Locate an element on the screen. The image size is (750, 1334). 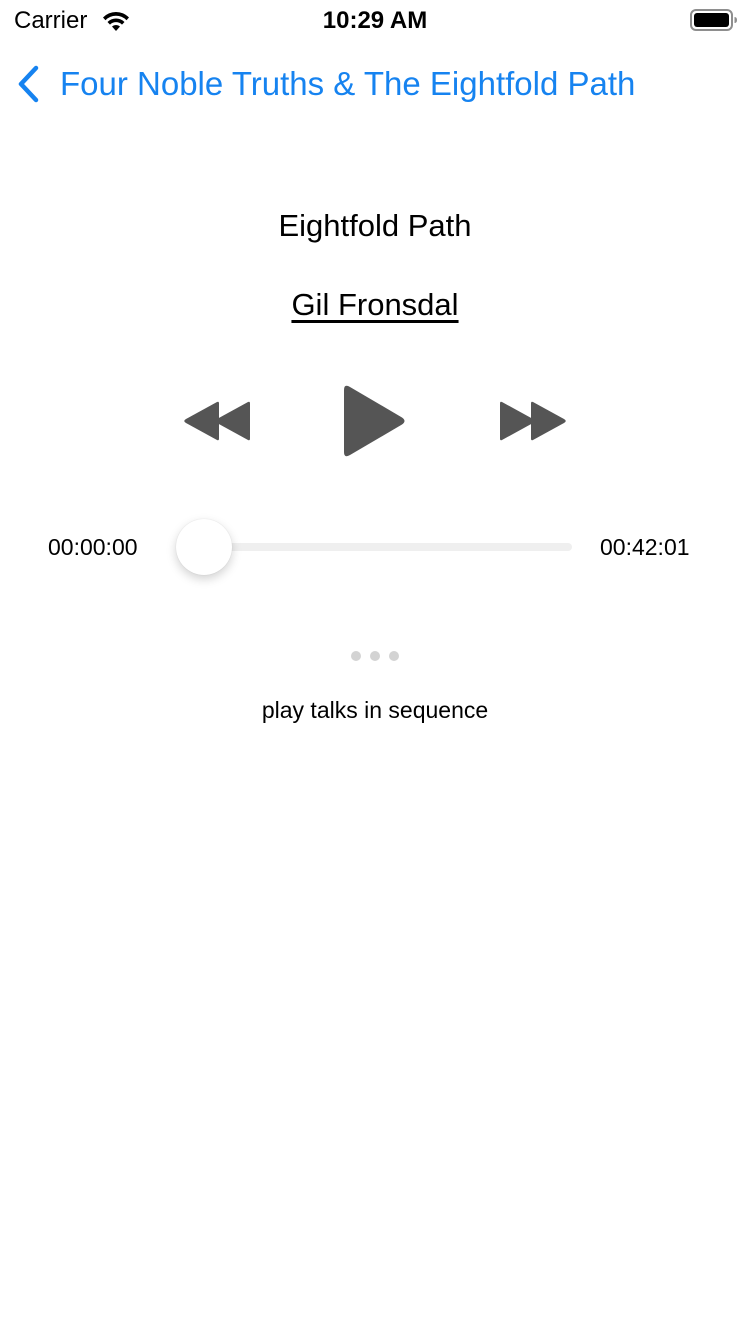
status-time: 10:29 AM is located at coordinates (375, 20).